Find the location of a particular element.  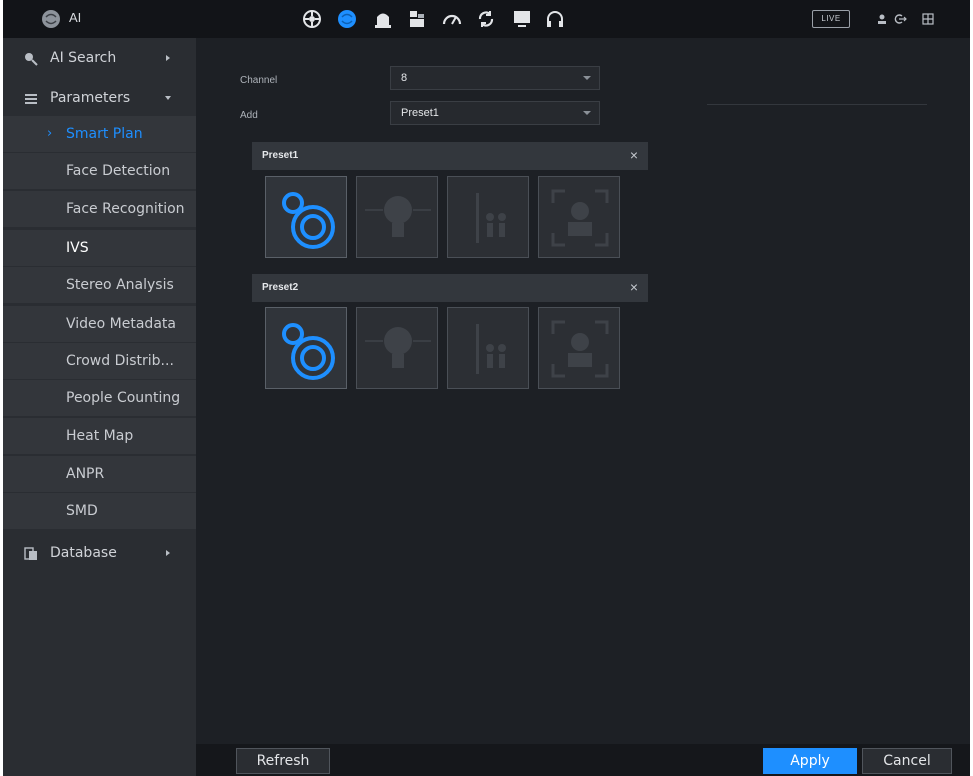

app-title: AI is located at coordinates (75, 17).